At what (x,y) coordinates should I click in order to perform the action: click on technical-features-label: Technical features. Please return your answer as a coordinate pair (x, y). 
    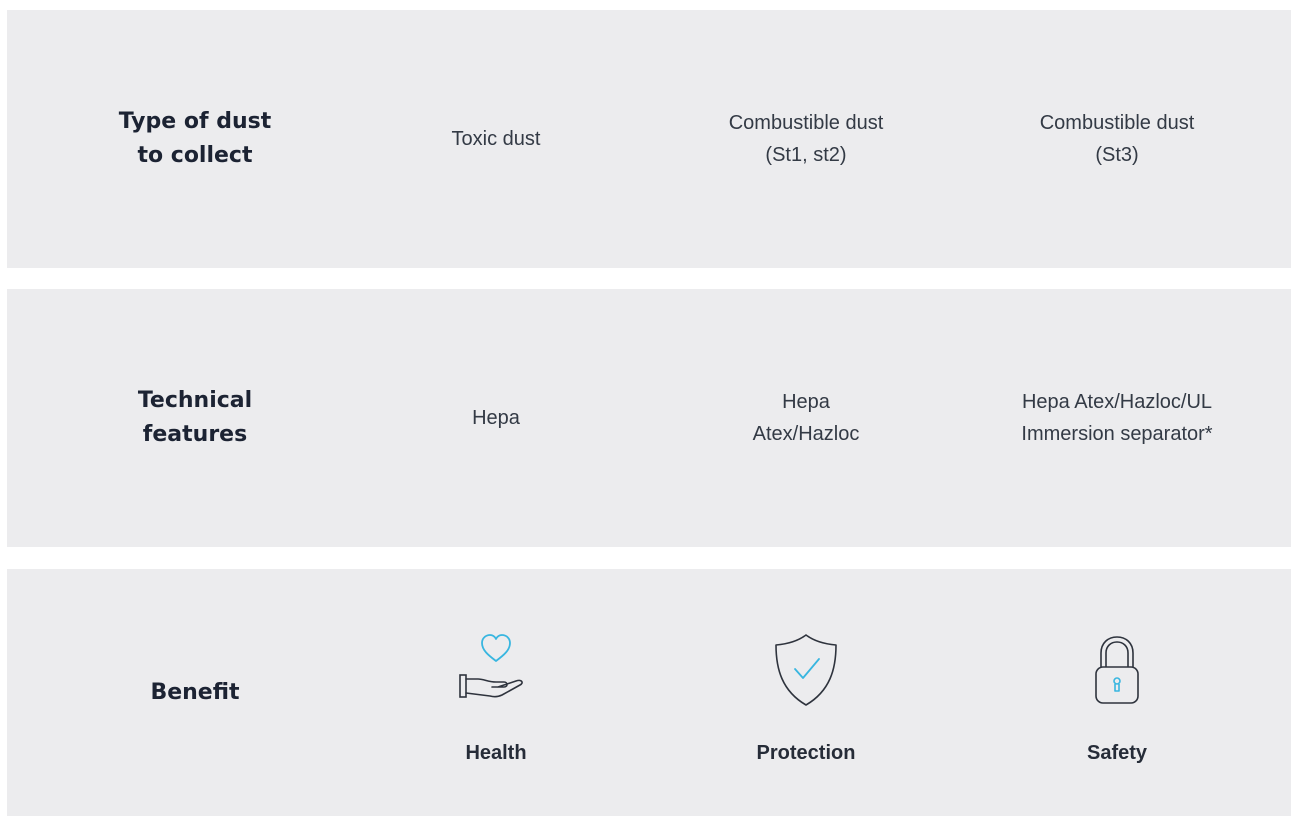
    Looking at the image, I should click on (195, 418).